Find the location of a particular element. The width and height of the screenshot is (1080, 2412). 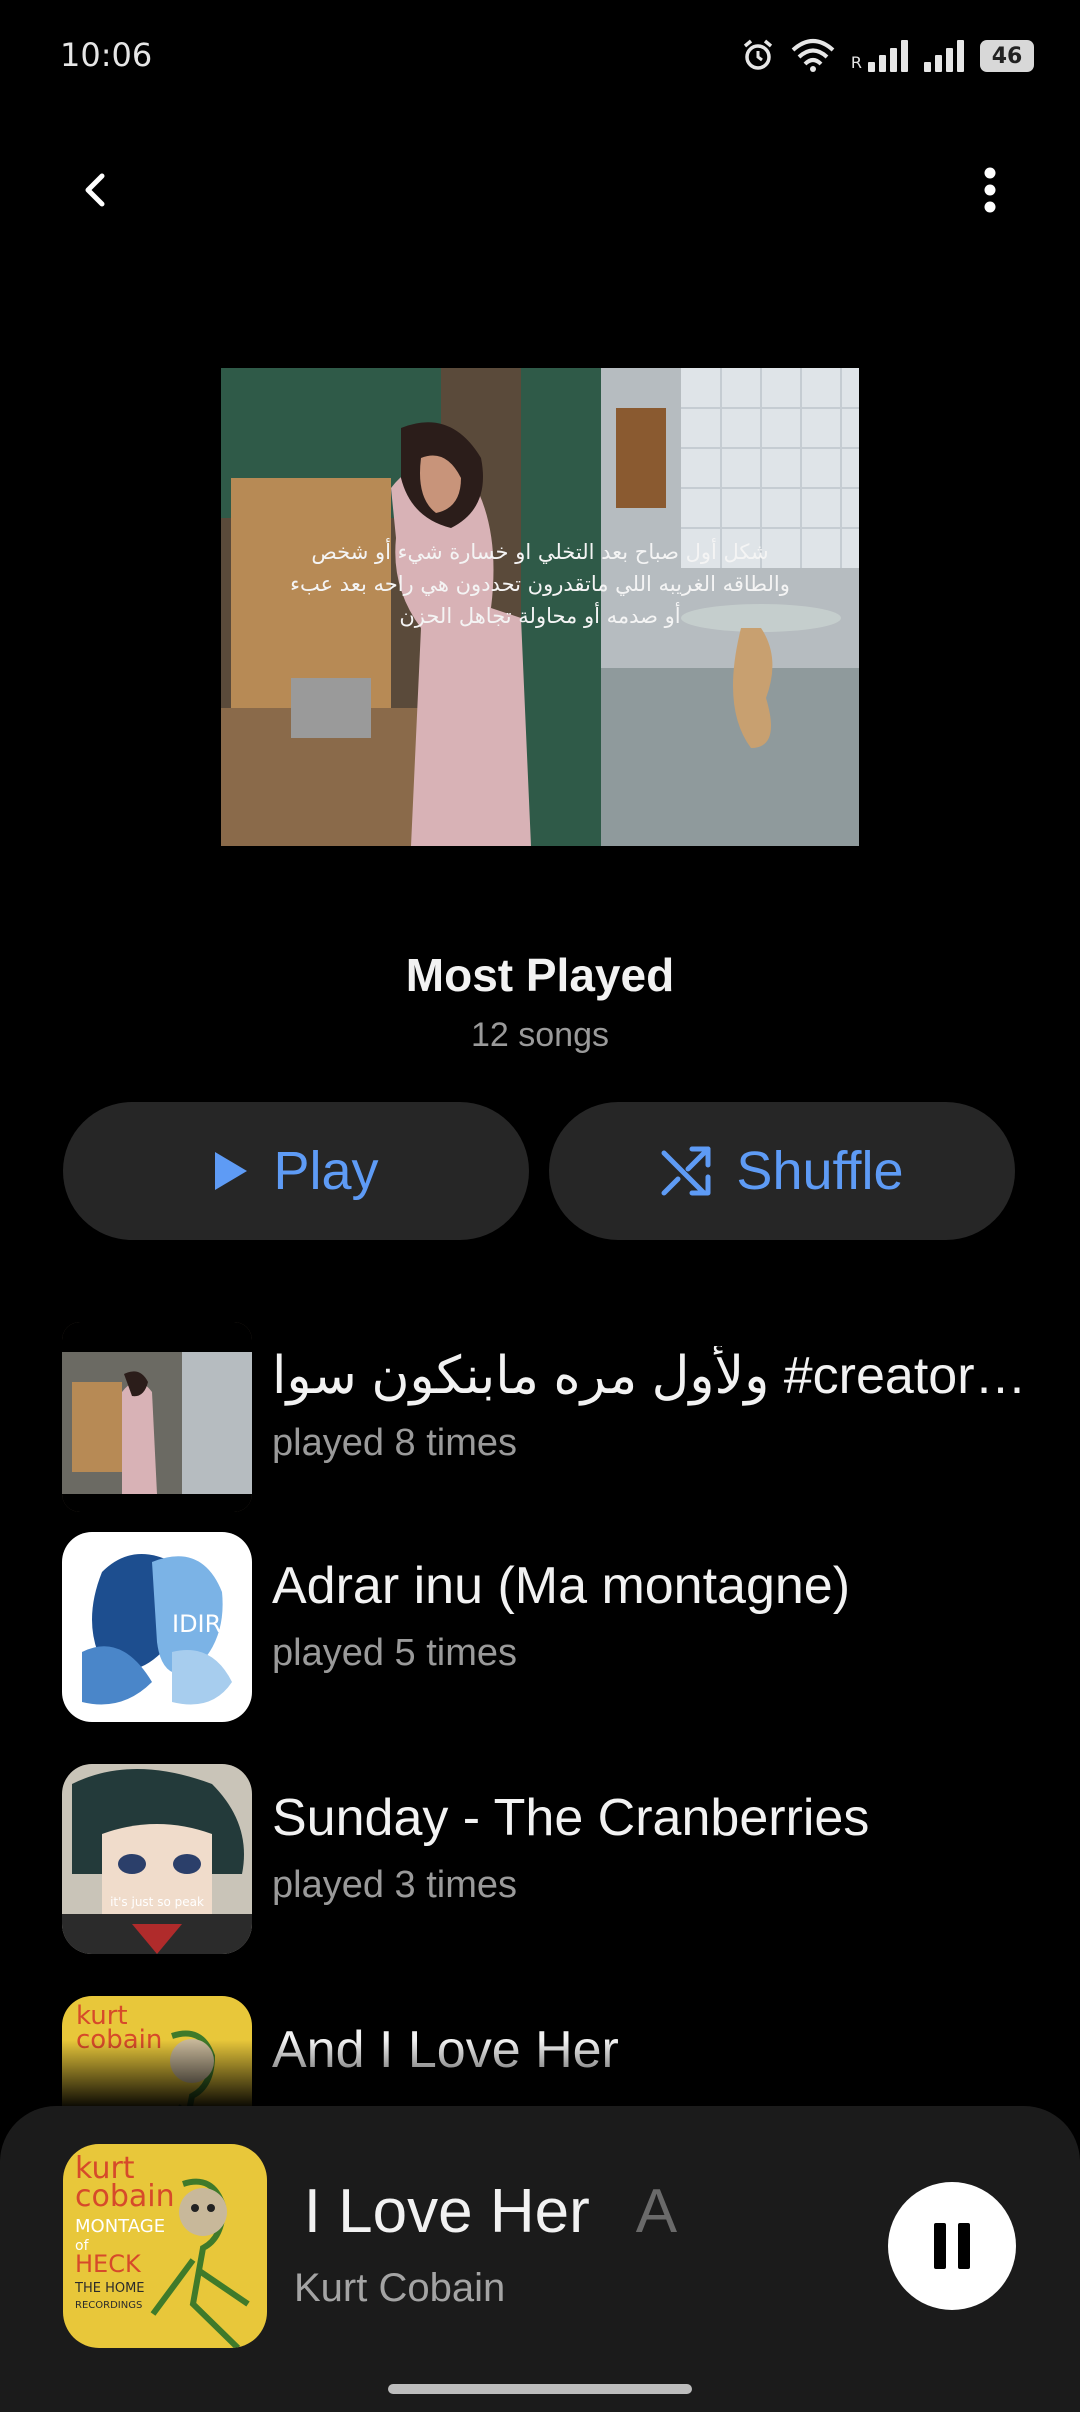

now-playing-title: d I Love Her A is located at coordinates (484, 2211).